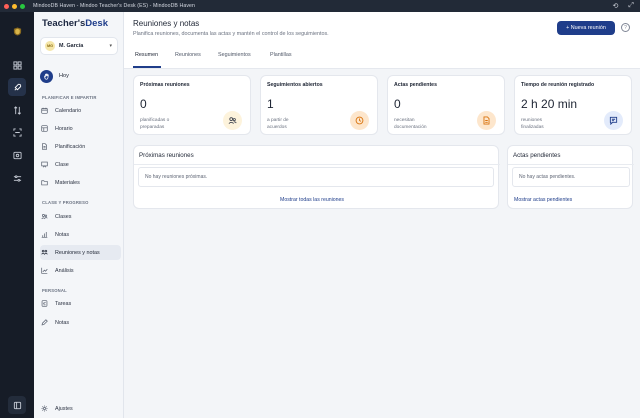  Describe the element at coordinates (17, 31) in the screenshot. I see `app-logo-icon` at that location.